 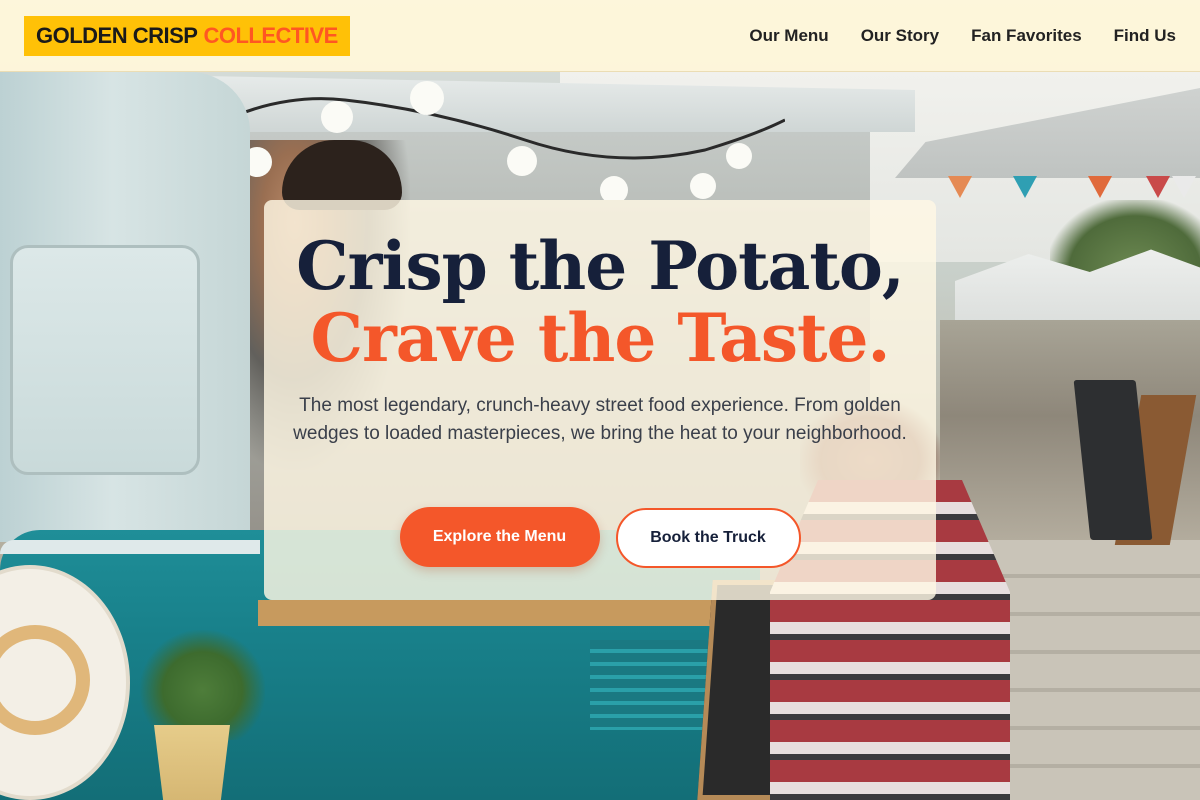 I want to click on hero-headline-line2: Crave the Taste., so click(x=600, y=338).